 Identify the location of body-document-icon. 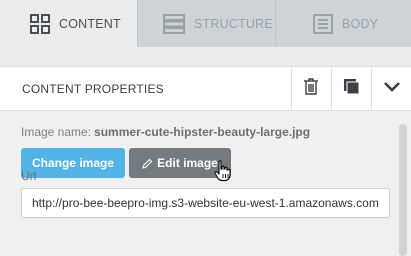
(323, 23).